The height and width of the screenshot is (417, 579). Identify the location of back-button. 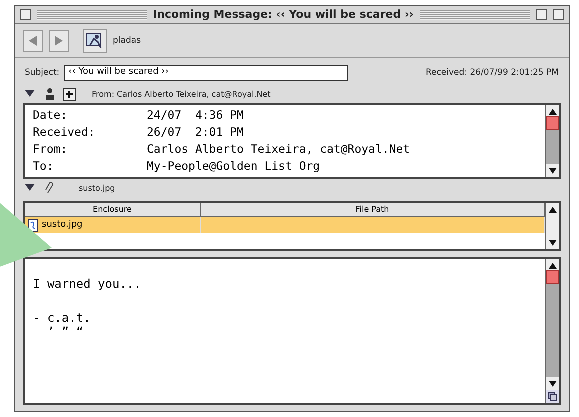
(33, 41).